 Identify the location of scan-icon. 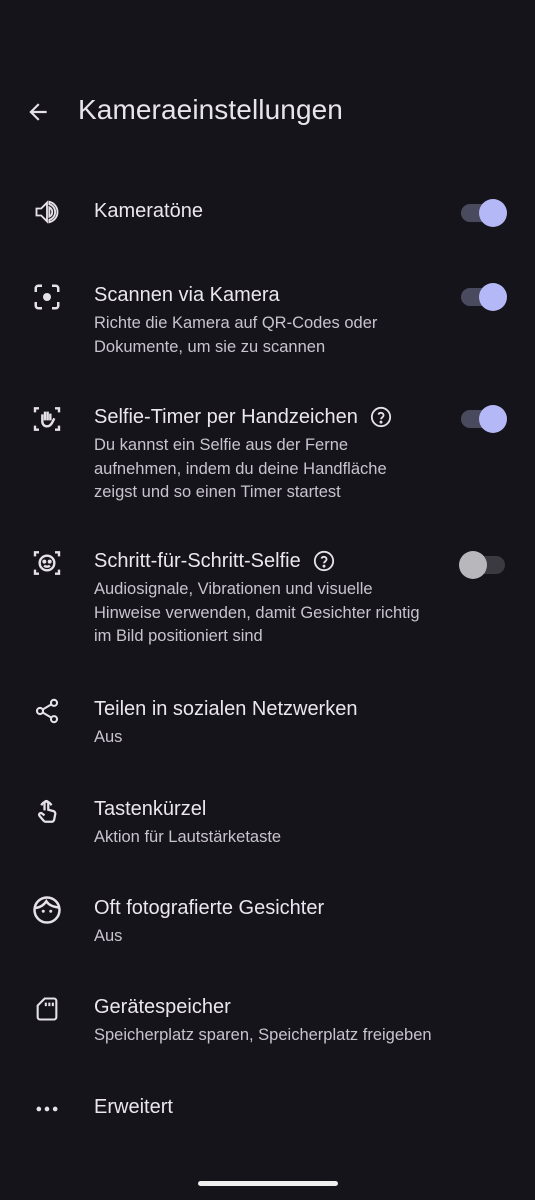
(47, 297).